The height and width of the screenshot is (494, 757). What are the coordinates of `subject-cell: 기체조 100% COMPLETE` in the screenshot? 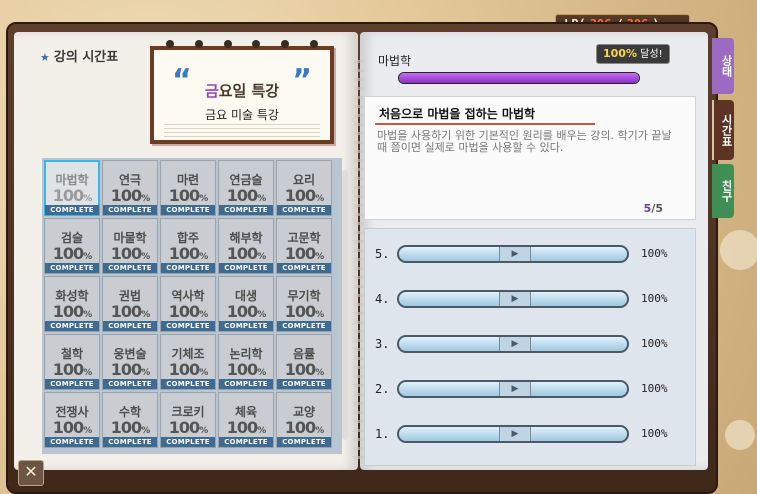 It's located at (188, 362).